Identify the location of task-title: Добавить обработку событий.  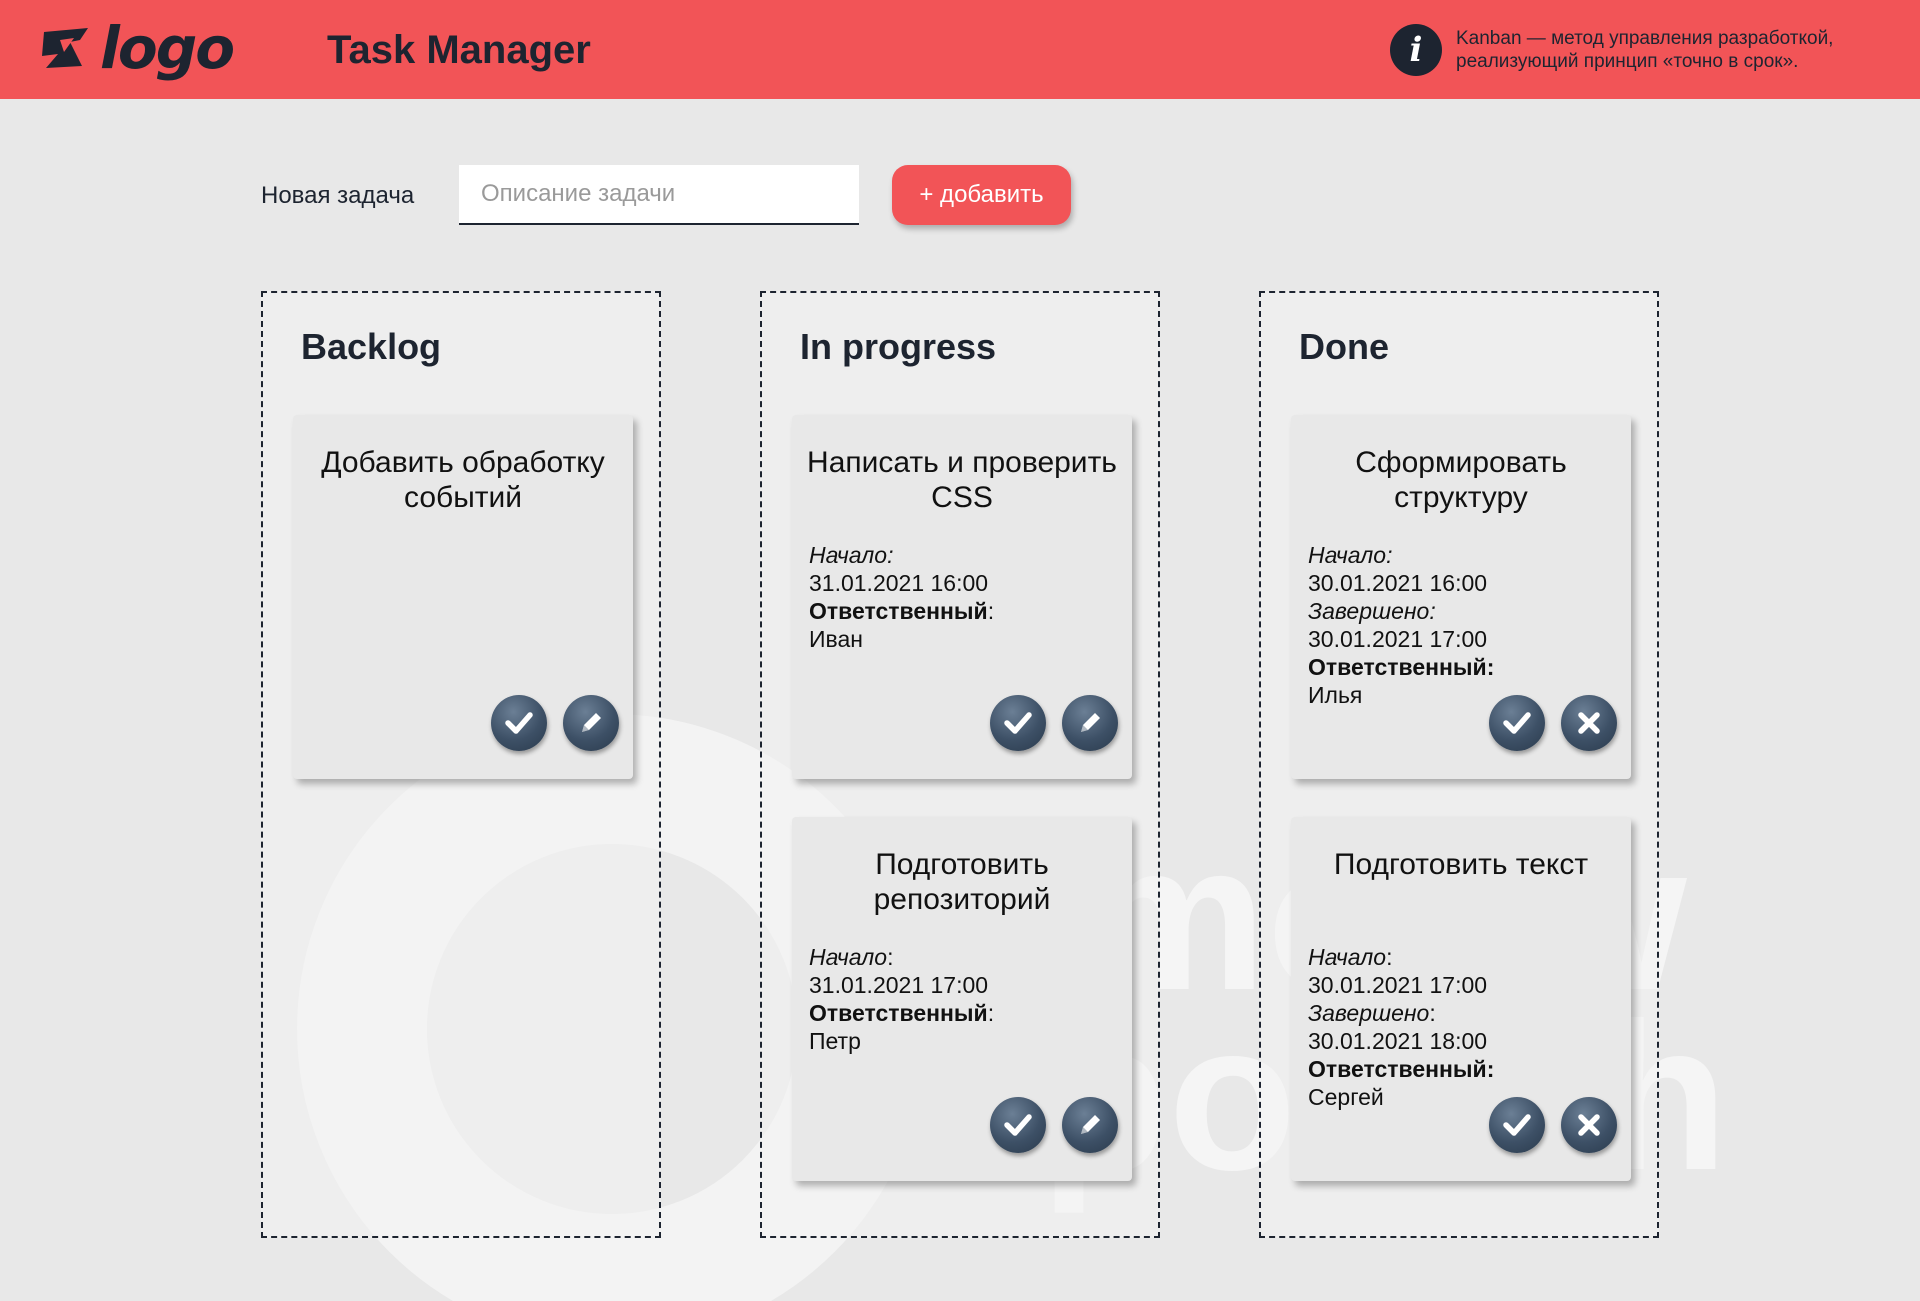
(463, 480).